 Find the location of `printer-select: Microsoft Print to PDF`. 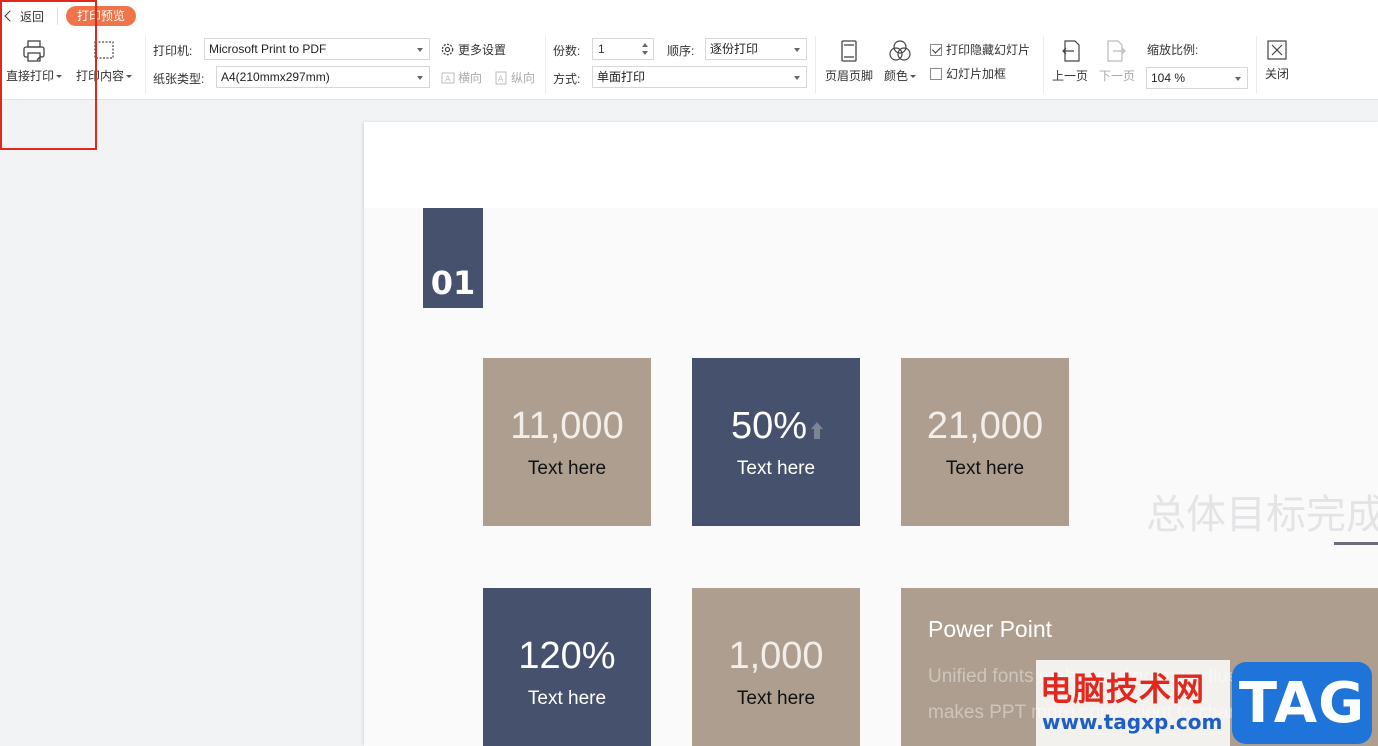

printer-select: Microsoft Print to PDF is located at coordinates (317, 49).